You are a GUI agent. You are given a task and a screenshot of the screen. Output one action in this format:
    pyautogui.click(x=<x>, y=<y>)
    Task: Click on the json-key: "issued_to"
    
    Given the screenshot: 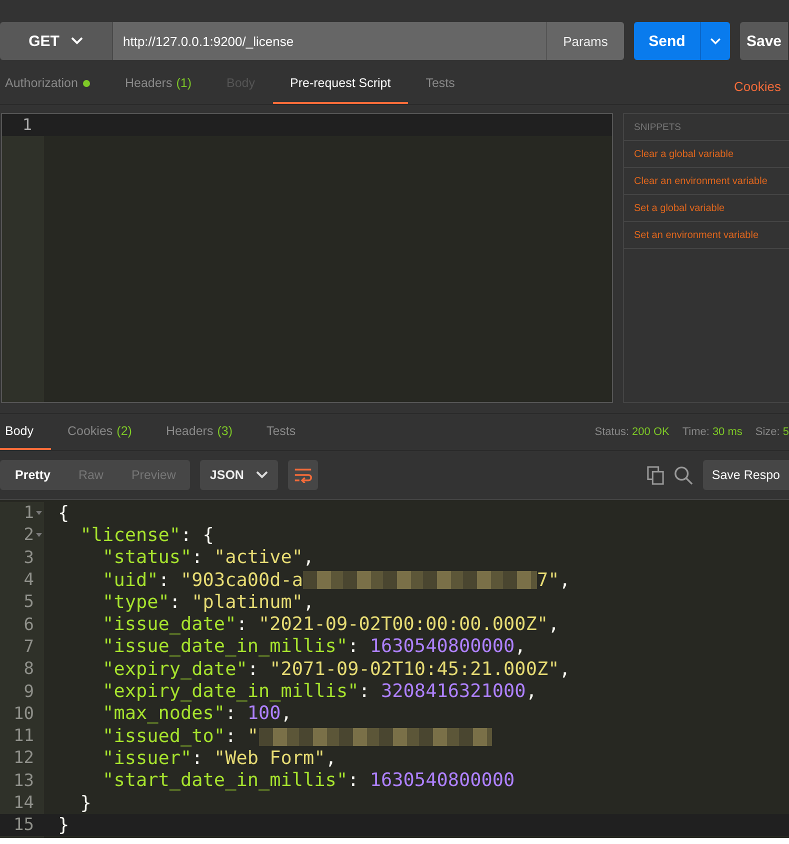 What is the action you would take?
    pyautogui.click(x=142, y=736)
    